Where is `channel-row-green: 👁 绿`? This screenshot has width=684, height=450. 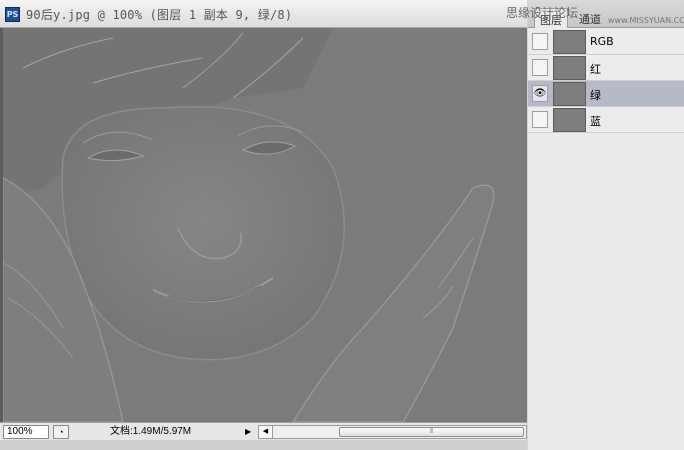
channel-row-green: 👁 绿 is located at coordinates (606, 94).